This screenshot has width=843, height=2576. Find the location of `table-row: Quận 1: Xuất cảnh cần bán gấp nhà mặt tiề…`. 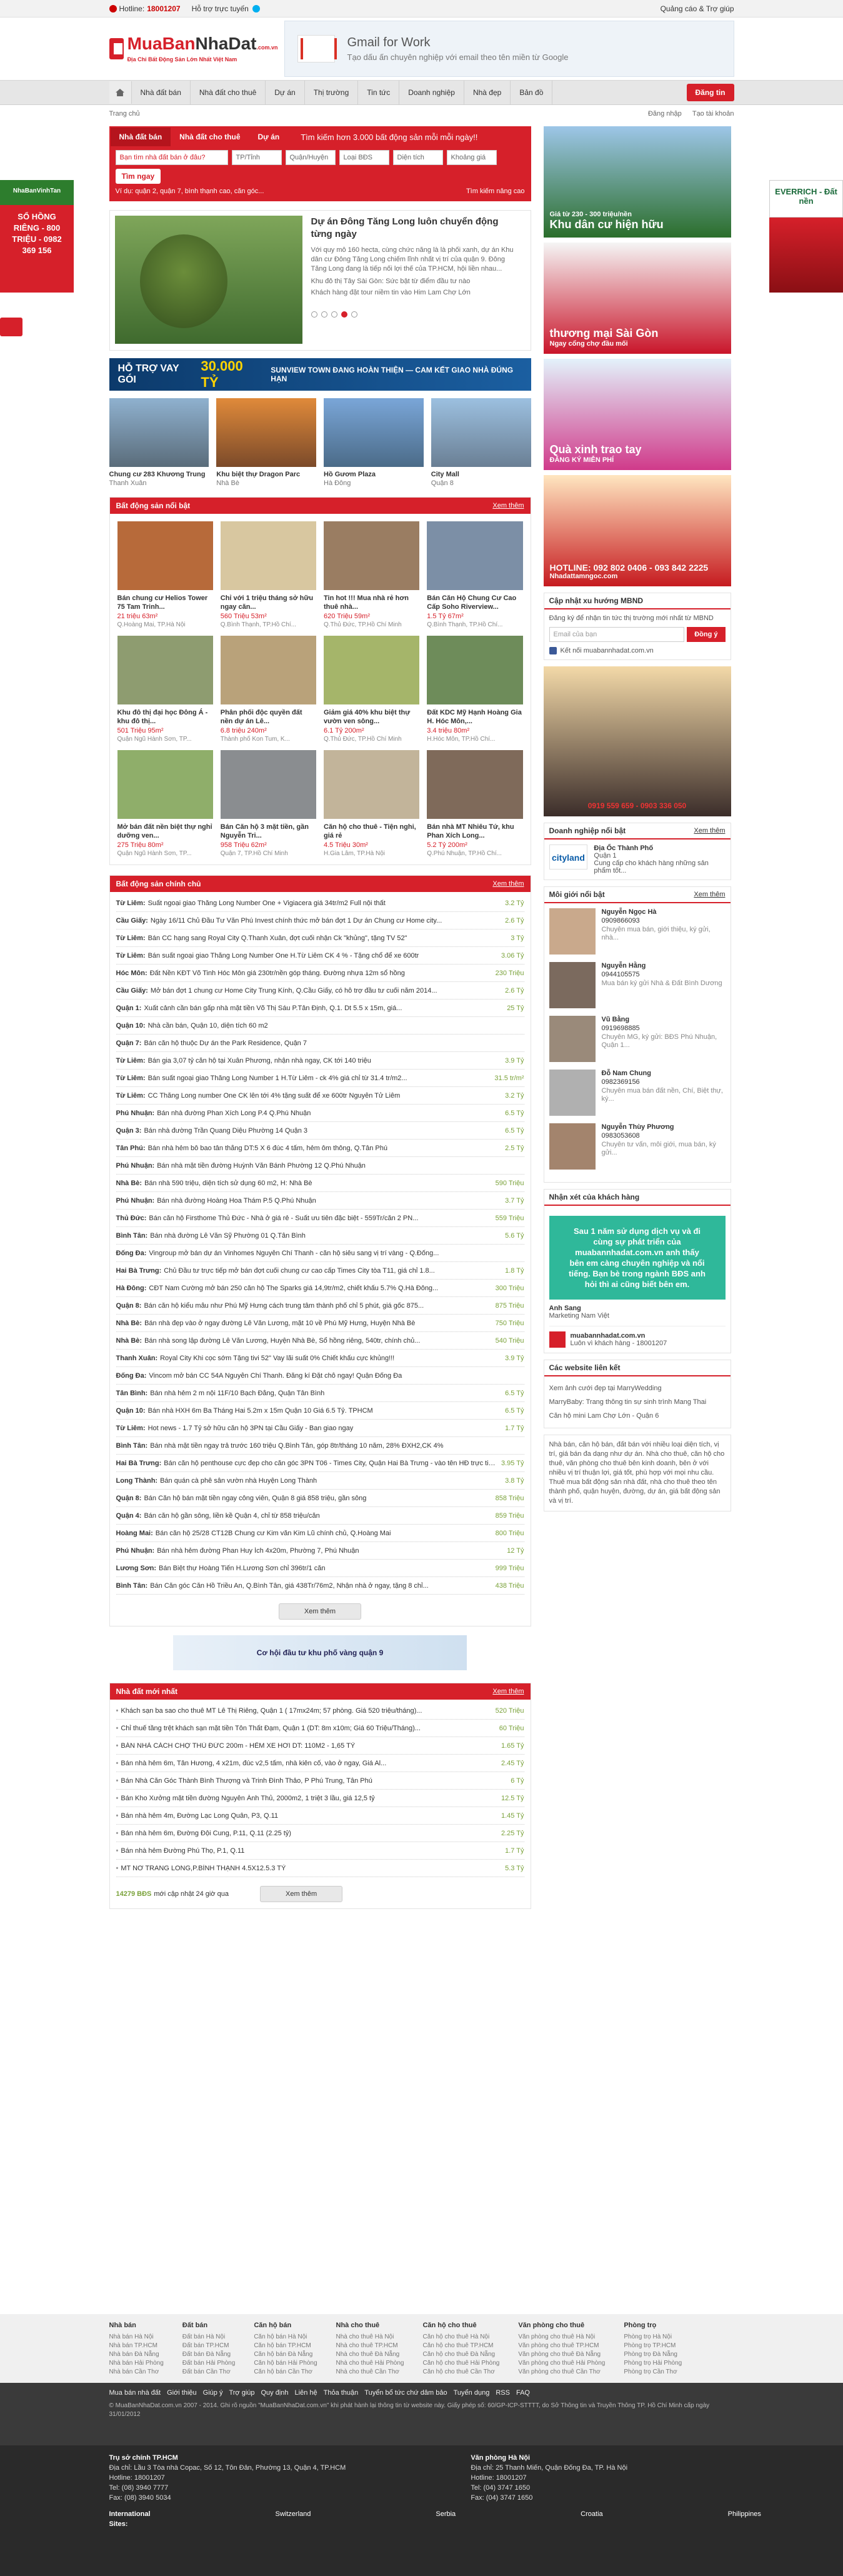

table-row: Quận 1: Xuất cảnh cần bán gấp nhà mặt tiề… is located at coordinates (320, 1008).